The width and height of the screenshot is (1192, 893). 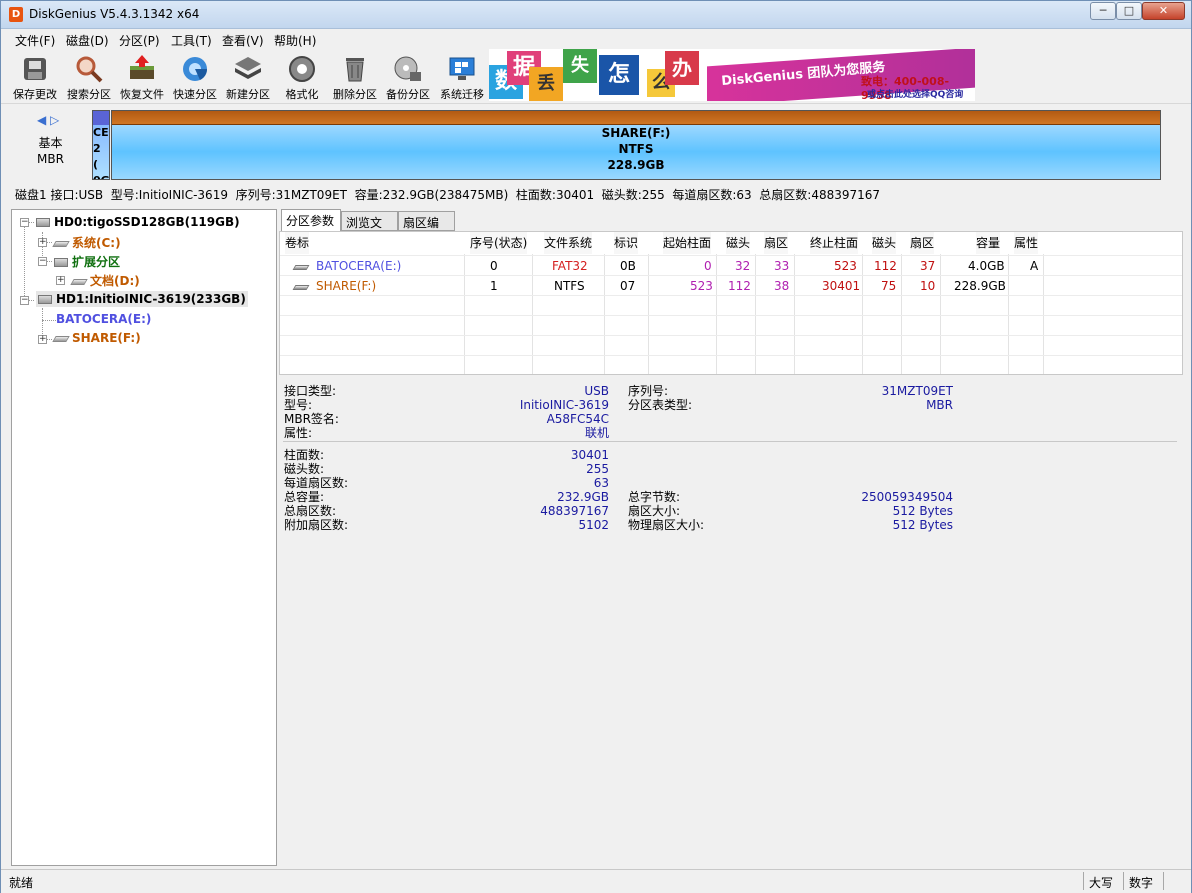 What do you see at coordinates (316, 490) in the screenshot?
I see `geometry-labels: 柱面数: 磁头数: 每道扇区数: 总容量: 总扇区数: 附加扇区数:` at bounding box center [316, 490].